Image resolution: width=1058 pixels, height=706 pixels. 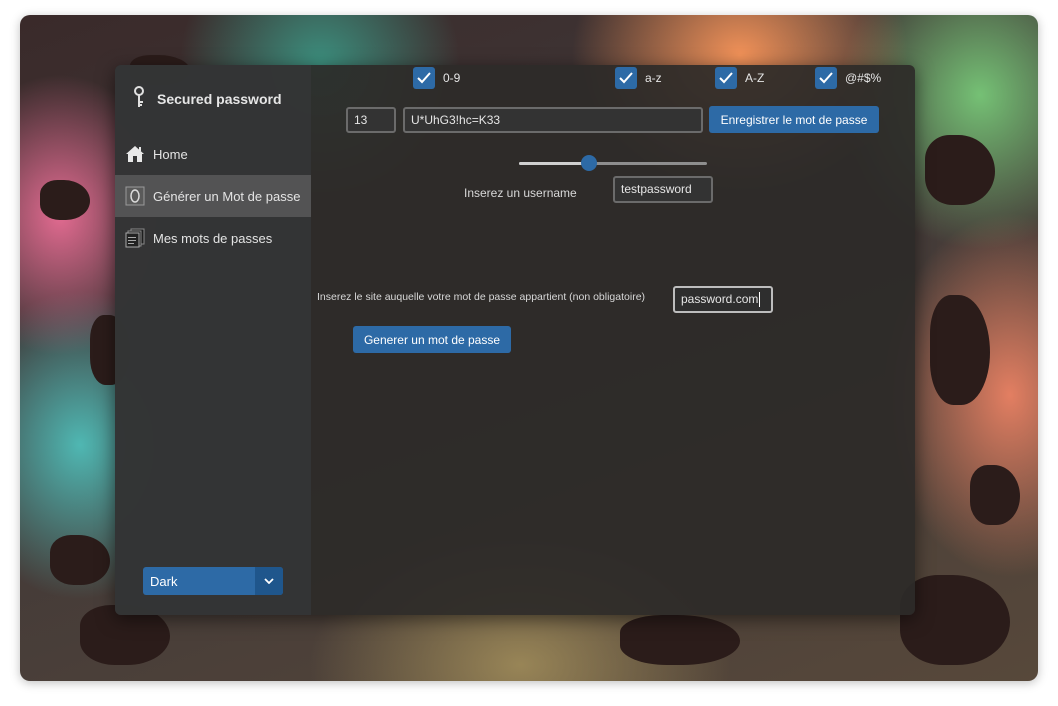 What do you see at coordinates (135, 154) in the screenshot?
I see `home-icon` at bounding box center [135, 154].